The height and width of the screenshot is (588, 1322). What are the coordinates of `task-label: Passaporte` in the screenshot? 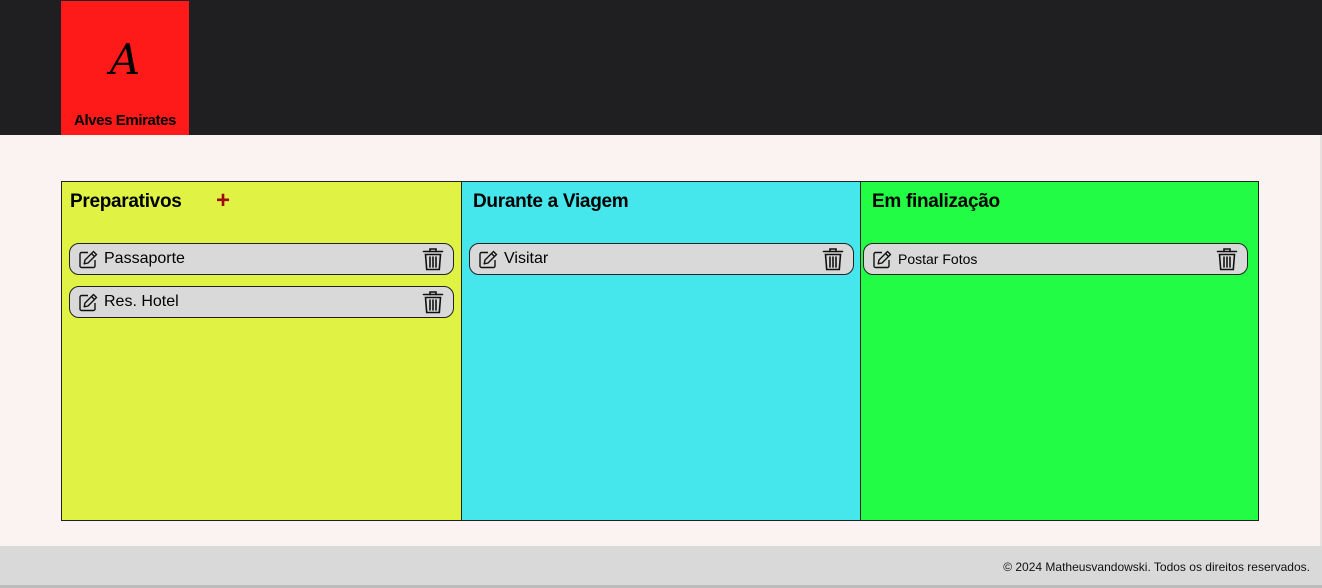 It's located at (144, 258).